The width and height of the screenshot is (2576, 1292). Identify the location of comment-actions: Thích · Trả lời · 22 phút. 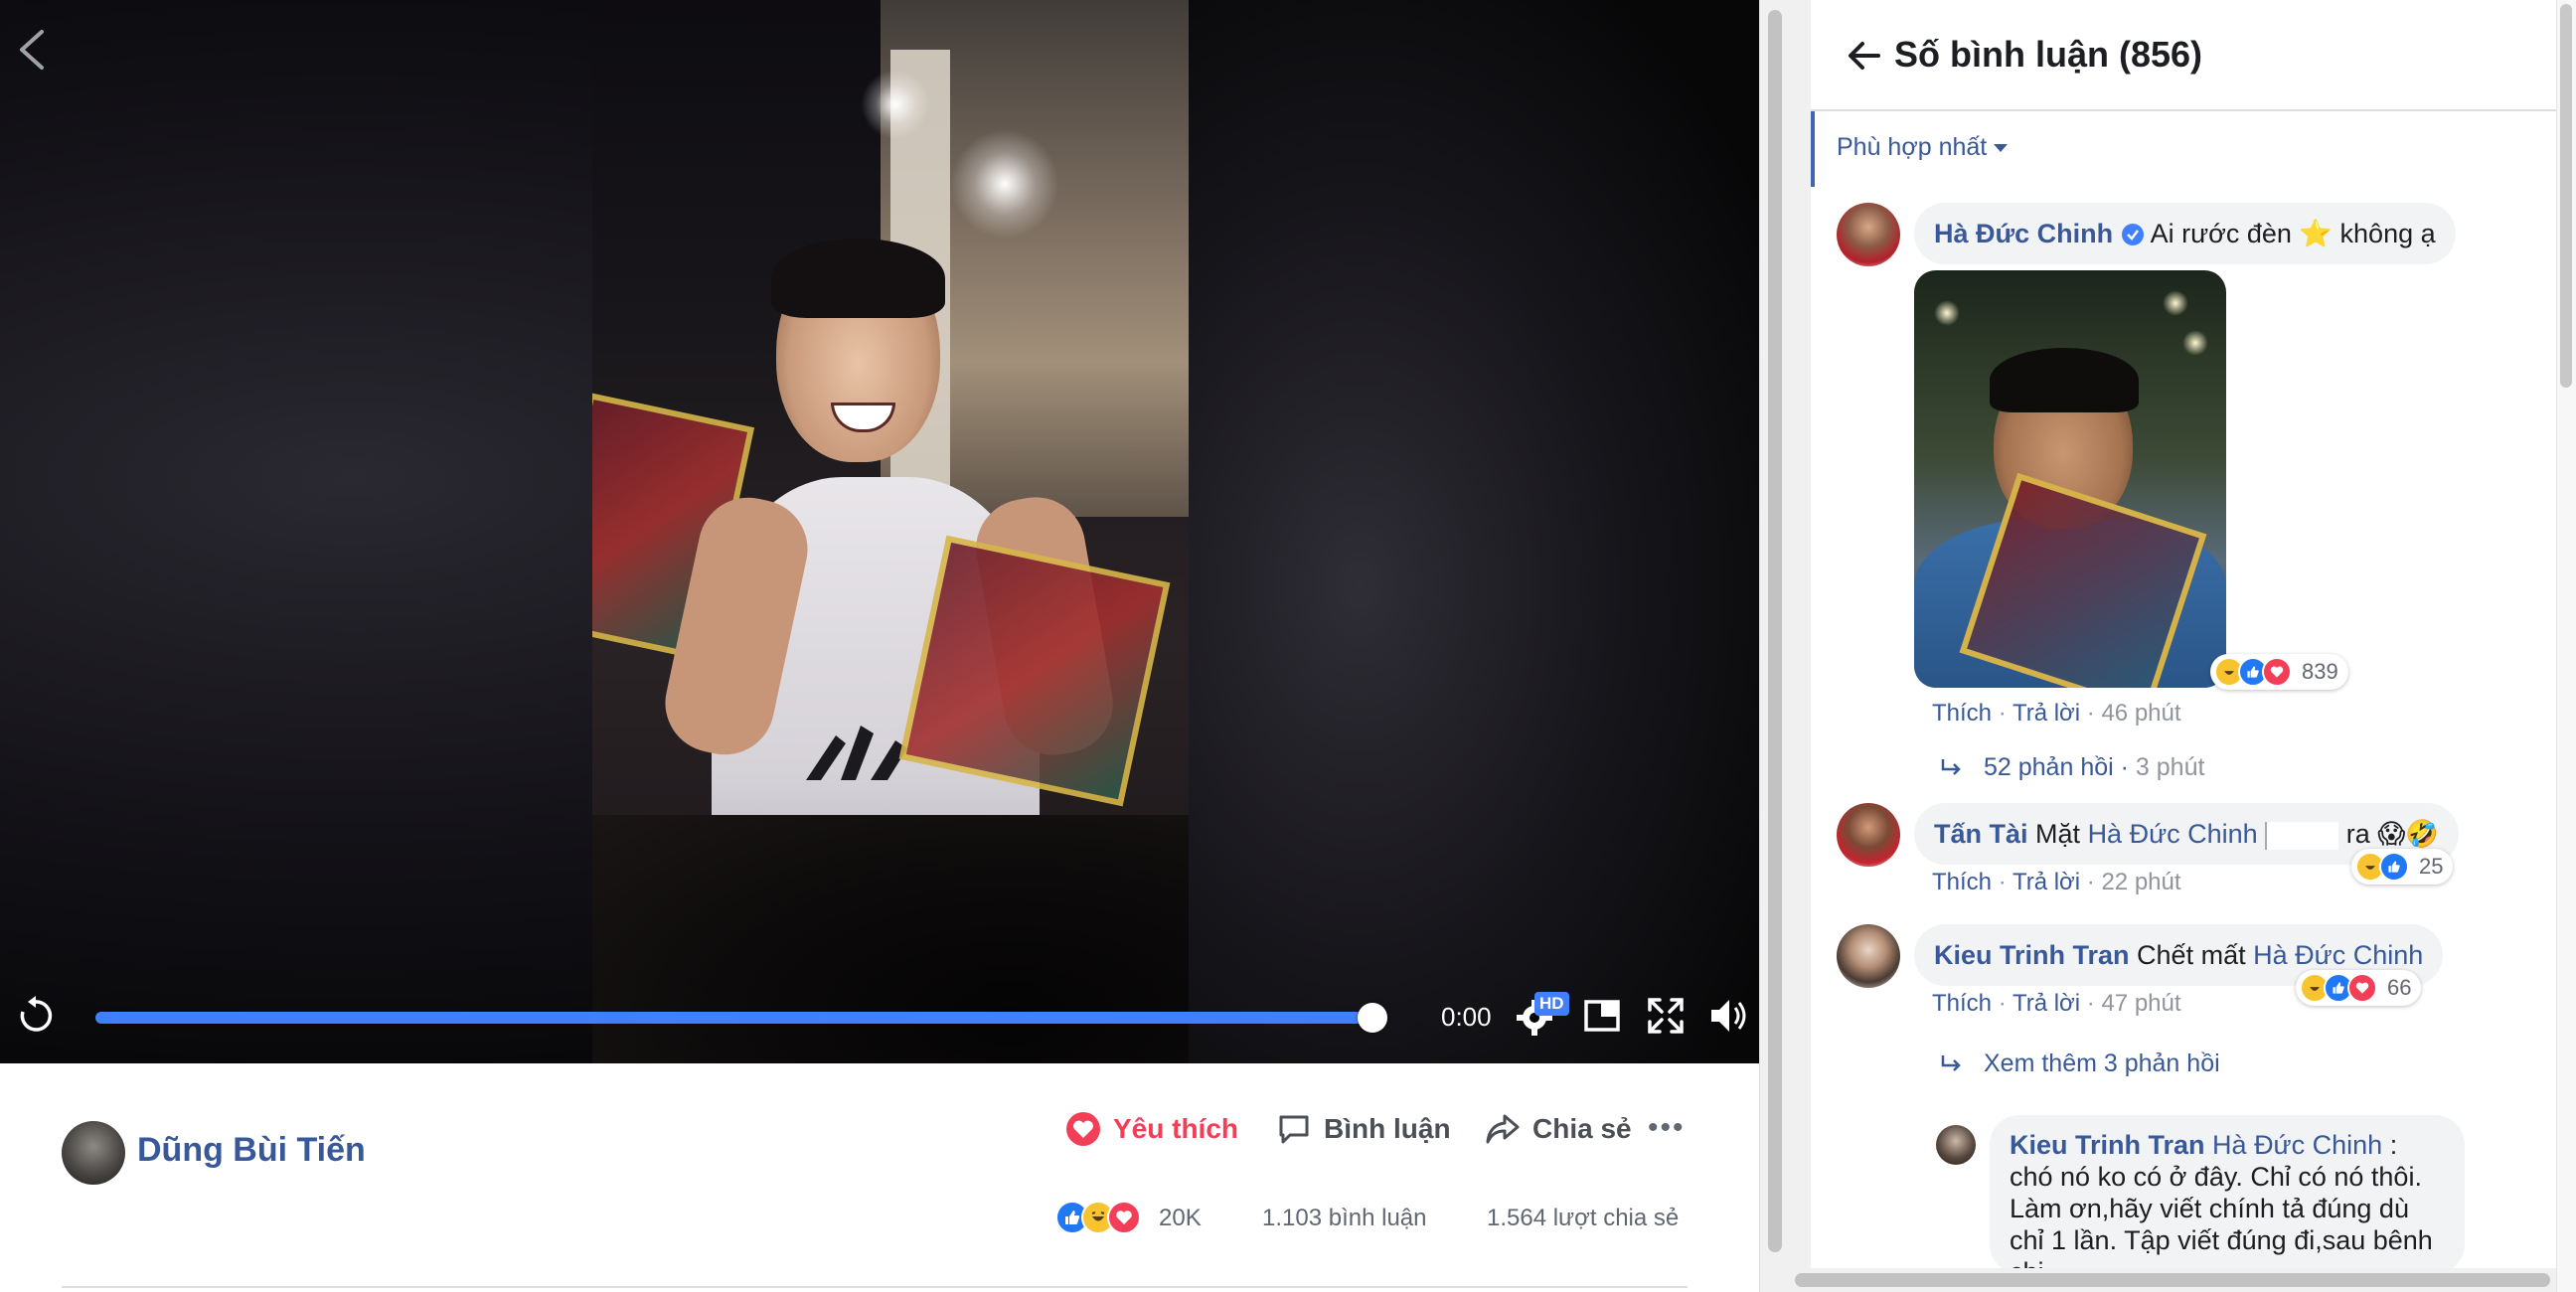
(2056, 882).